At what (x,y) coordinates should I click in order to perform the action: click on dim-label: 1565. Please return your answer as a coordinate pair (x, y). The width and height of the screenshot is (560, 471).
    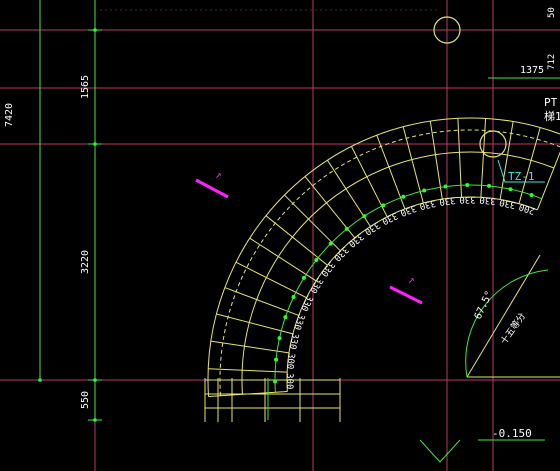
    Looking at the image, I should click on (85, 87).